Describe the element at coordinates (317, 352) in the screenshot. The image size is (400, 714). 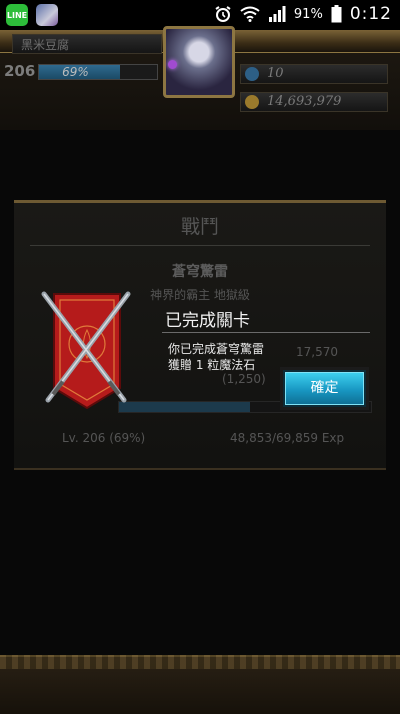
I see `reward-value: 17,570` at that location.